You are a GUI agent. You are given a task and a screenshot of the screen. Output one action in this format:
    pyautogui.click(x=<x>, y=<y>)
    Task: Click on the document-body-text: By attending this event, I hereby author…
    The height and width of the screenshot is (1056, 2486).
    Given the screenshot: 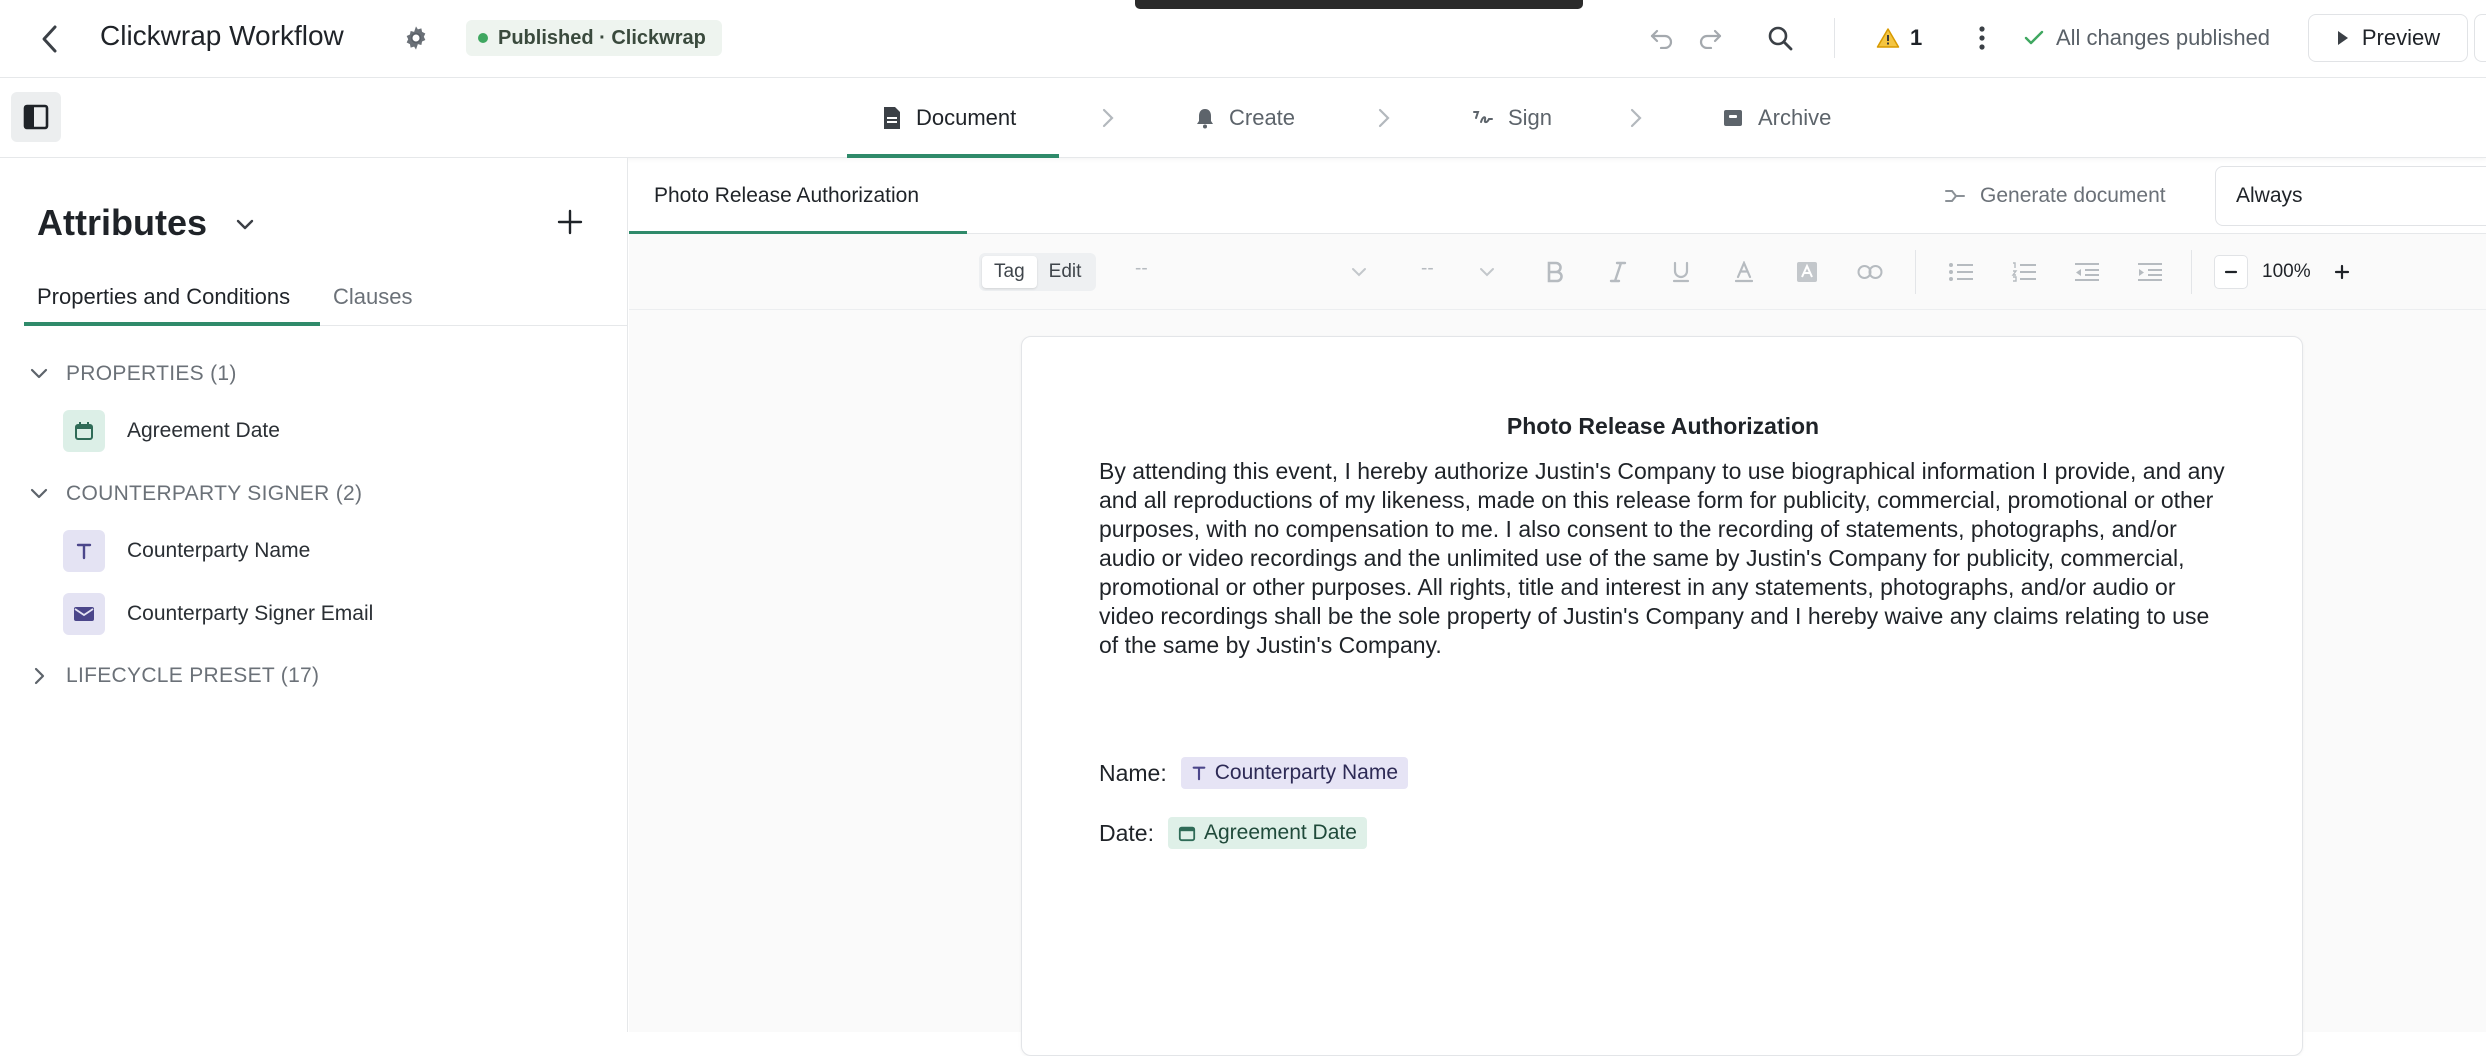 What is the action you would take?
    pyautogui.click(x=1664, y=558)
    